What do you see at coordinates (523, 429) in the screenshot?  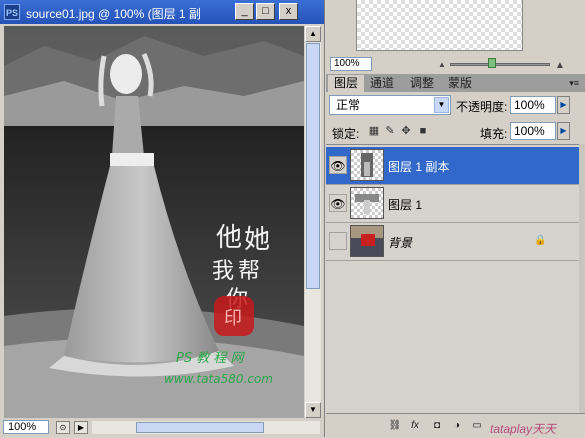 I see `footer-watermark: tataplay天天` at bounding box center [523, 429].